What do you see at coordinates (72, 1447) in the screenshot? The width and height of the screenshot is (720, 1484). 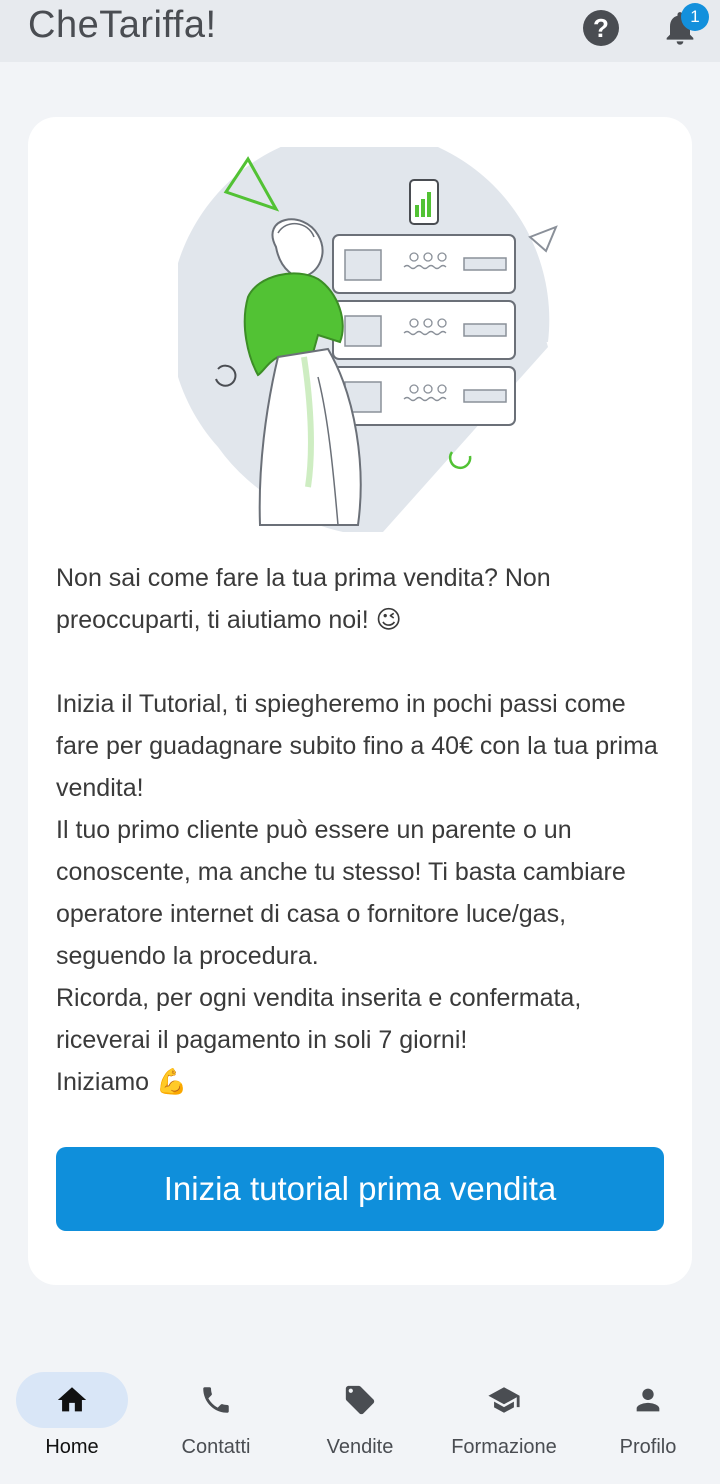 I see `nav-label-home: Home` at bounding box center [72, 1447].